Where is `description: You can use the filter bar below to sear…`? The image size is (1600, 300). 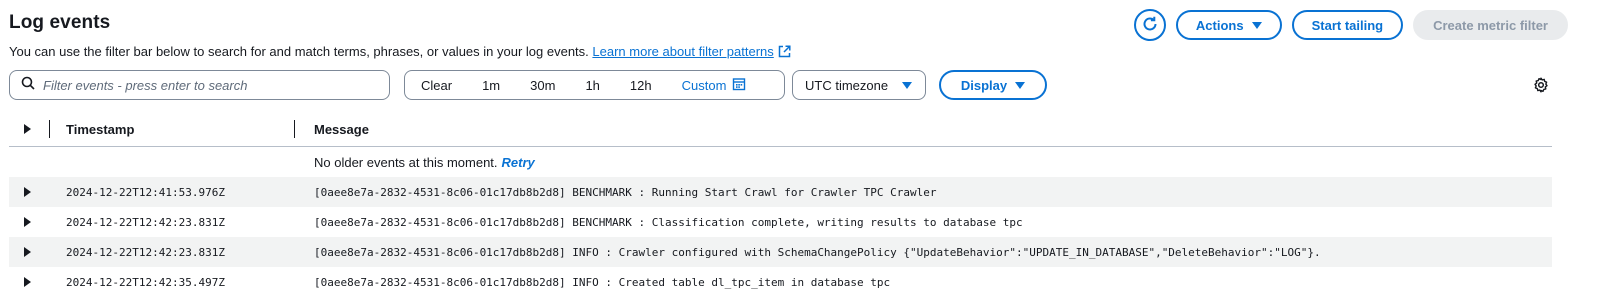 description: You can use the filter bar below to sear… is located at coordinates (400, 52).